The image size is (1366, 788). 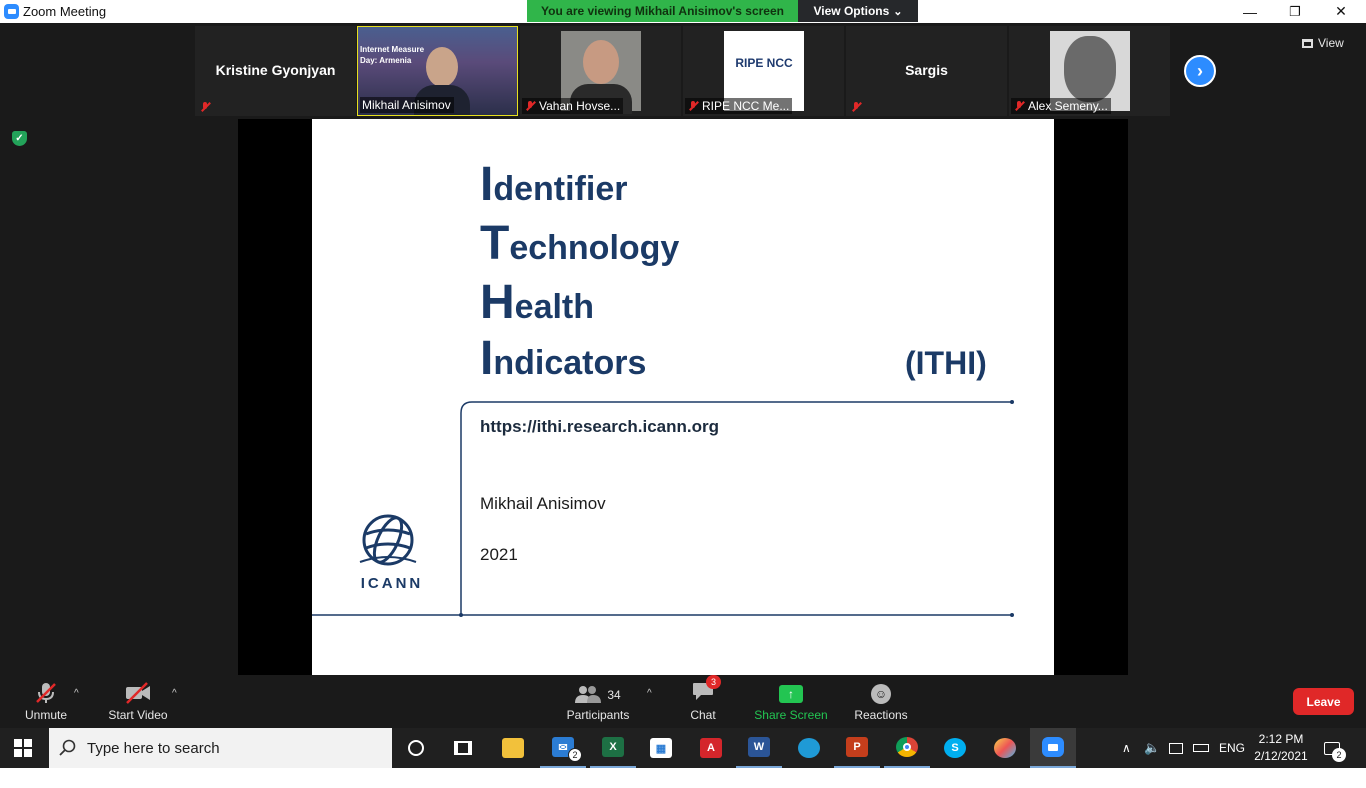 I want to click on taskbar-paint, so click(x=1005, y=748).